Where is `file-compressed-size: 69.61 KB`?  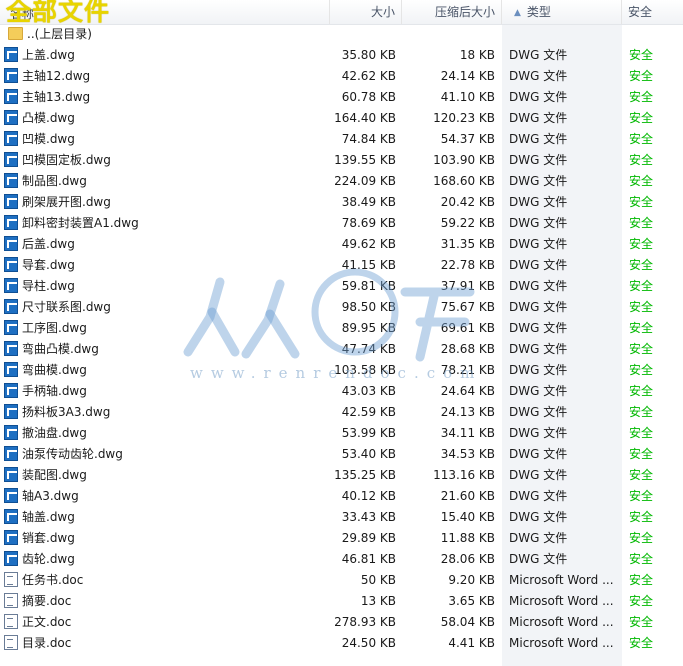
file-compressed-size: 69.61 KB is located at coordinates (467, 328).